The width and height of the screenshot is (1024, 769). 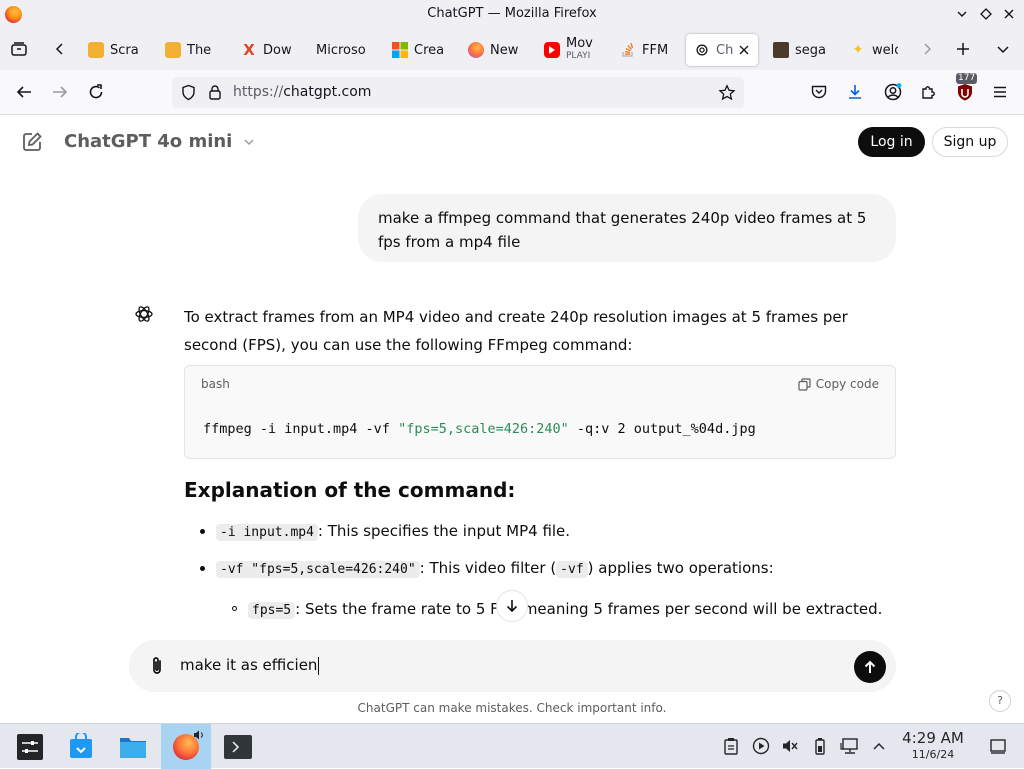 What do you see at coordinates (302, 92) in the screenshot?
I see `url-text: https://chatgpt.com` at bounding box center [302, 92].